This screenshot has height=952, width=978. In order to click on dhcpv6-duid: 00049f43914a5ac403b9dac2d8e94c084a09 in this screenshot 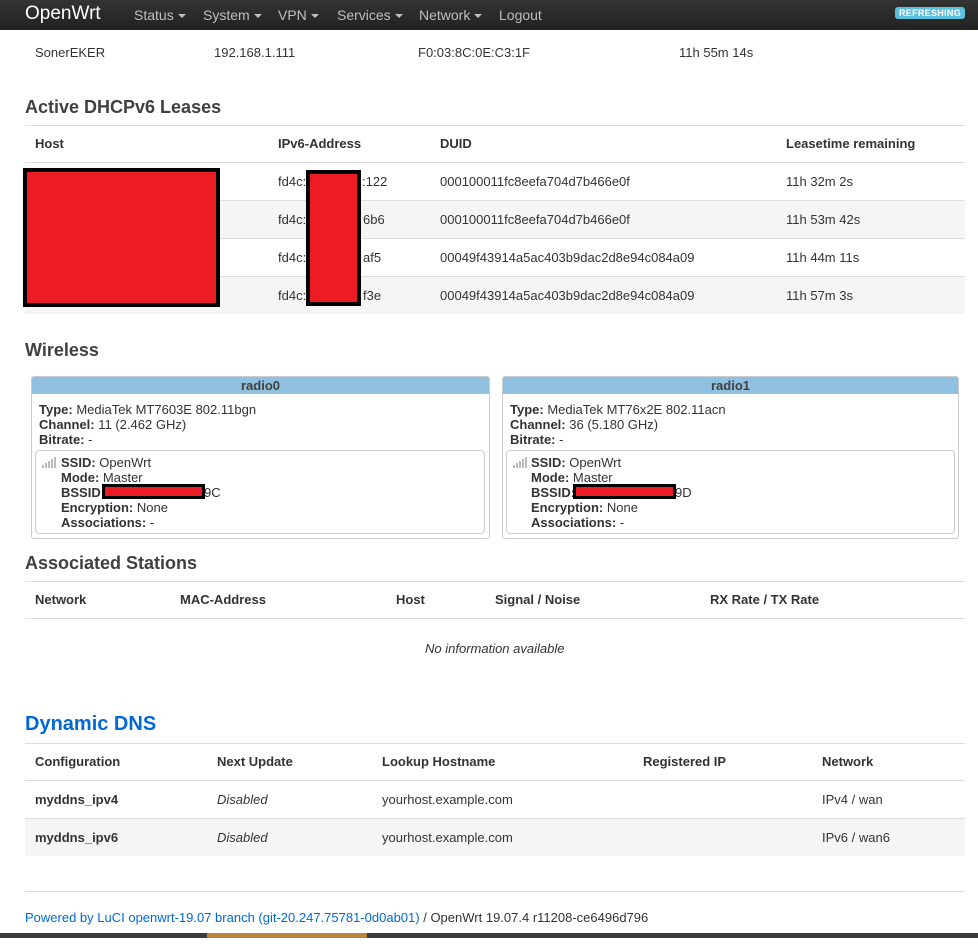, I will do `click(567, 257)`.